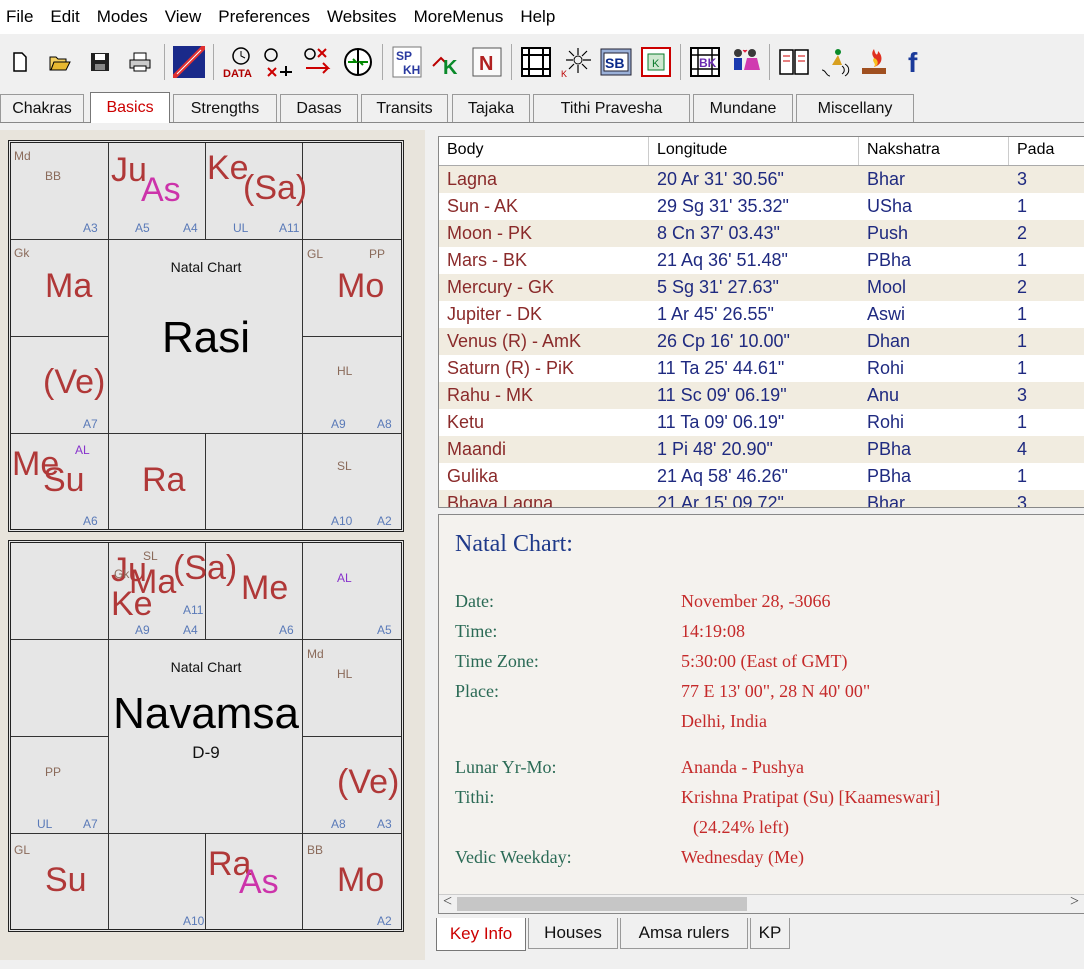 The image size is (1084, 969). I want to click on table-row: Moon - PK 8 Cn 37' 03.43" Push 2, so click(761, 233).